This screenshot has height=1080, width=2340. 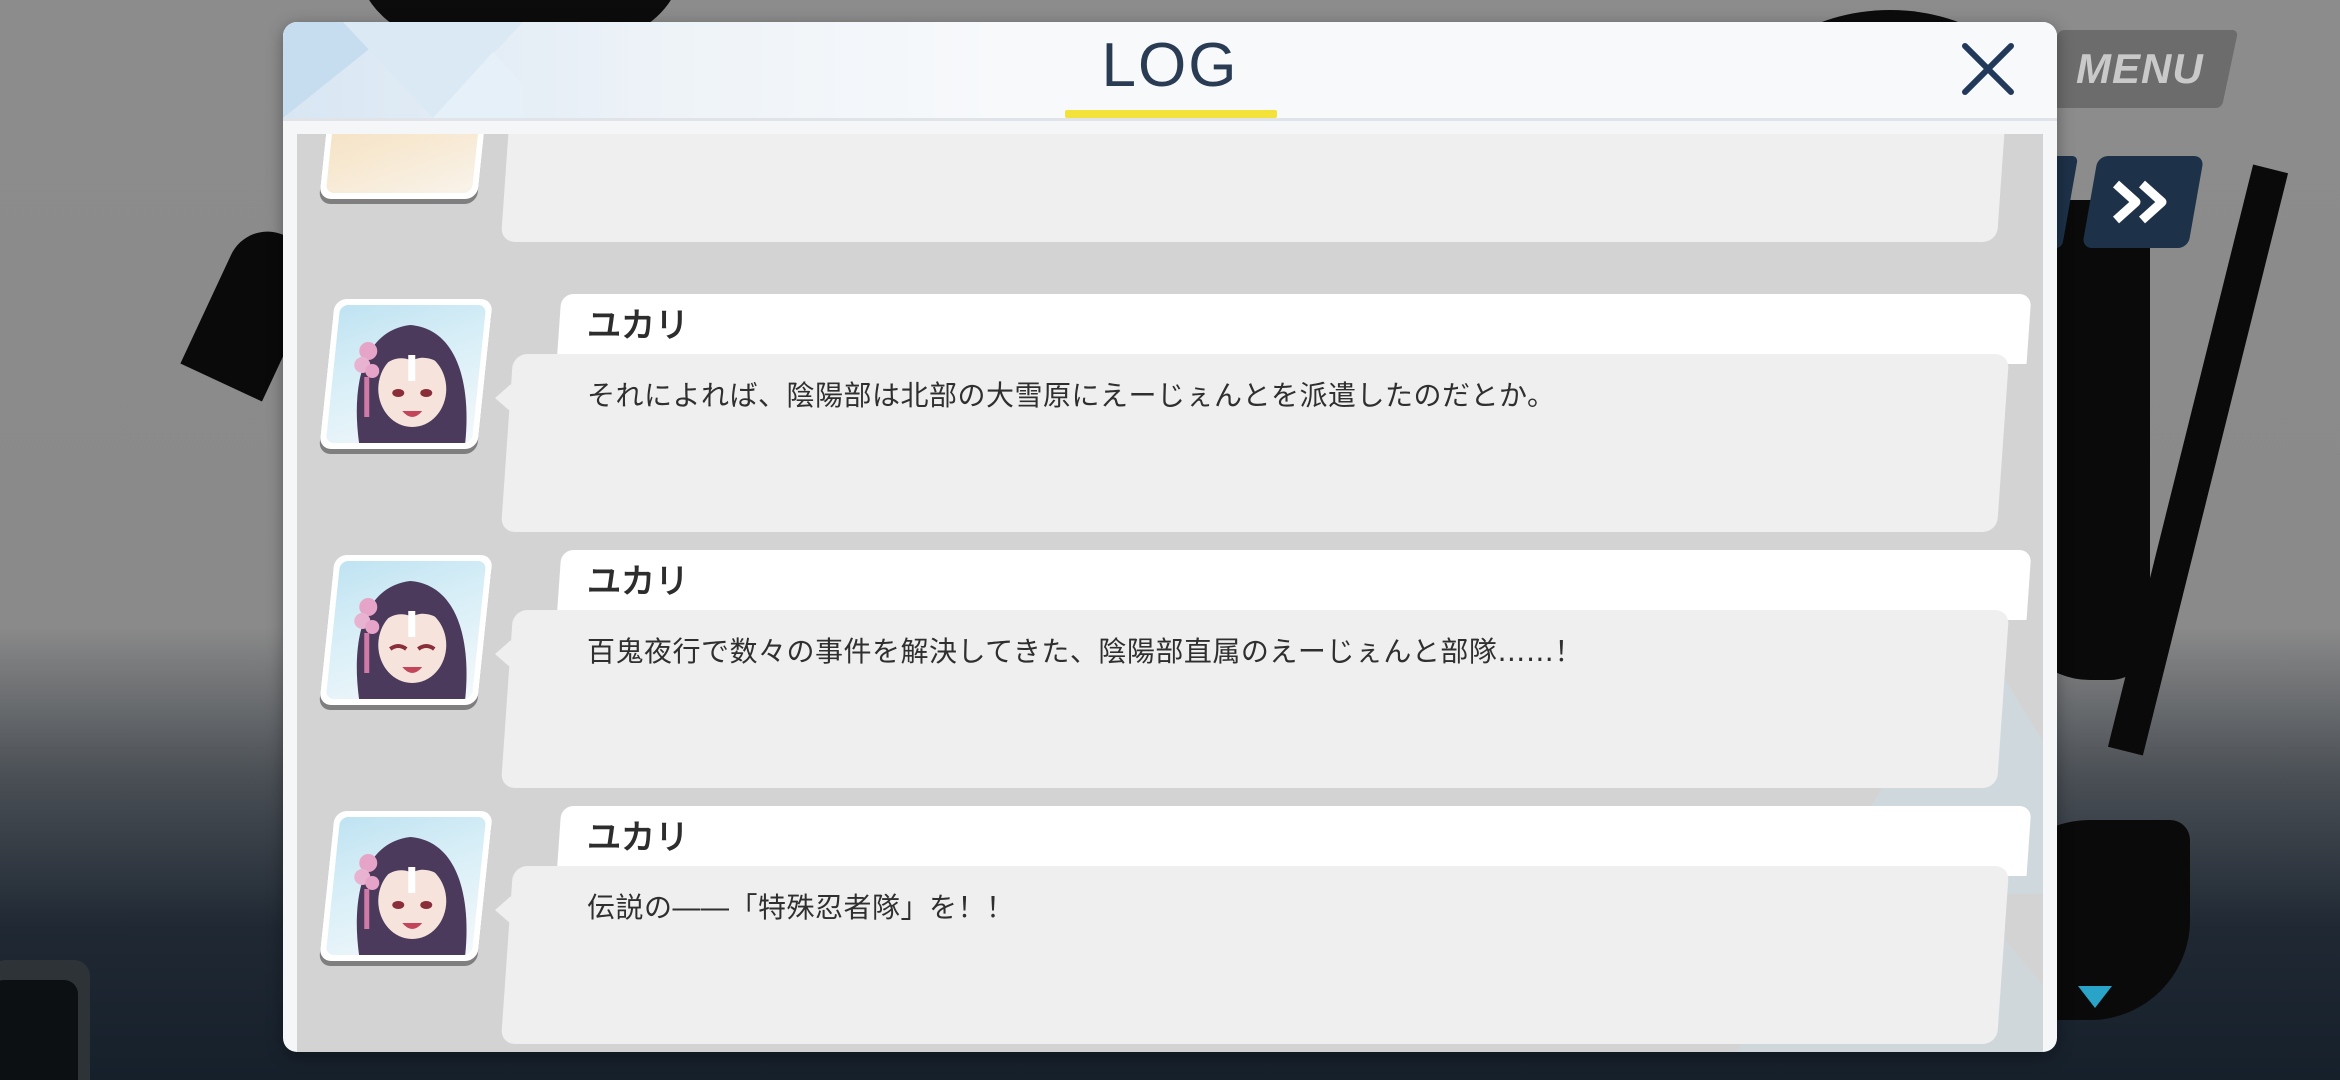 I want to click on title-underline, so click(x=1171, y=114).